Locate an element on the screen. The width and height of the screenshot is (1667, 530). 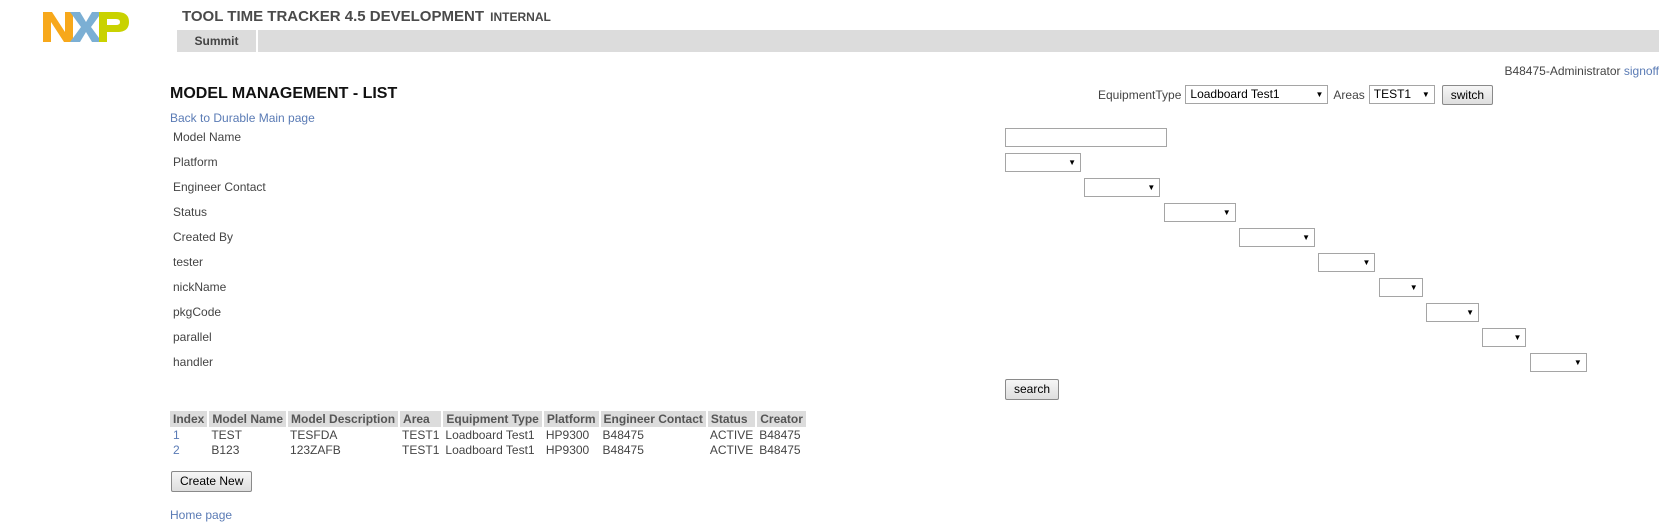
tab-summit: Summit is located at coordinates (217, 41).